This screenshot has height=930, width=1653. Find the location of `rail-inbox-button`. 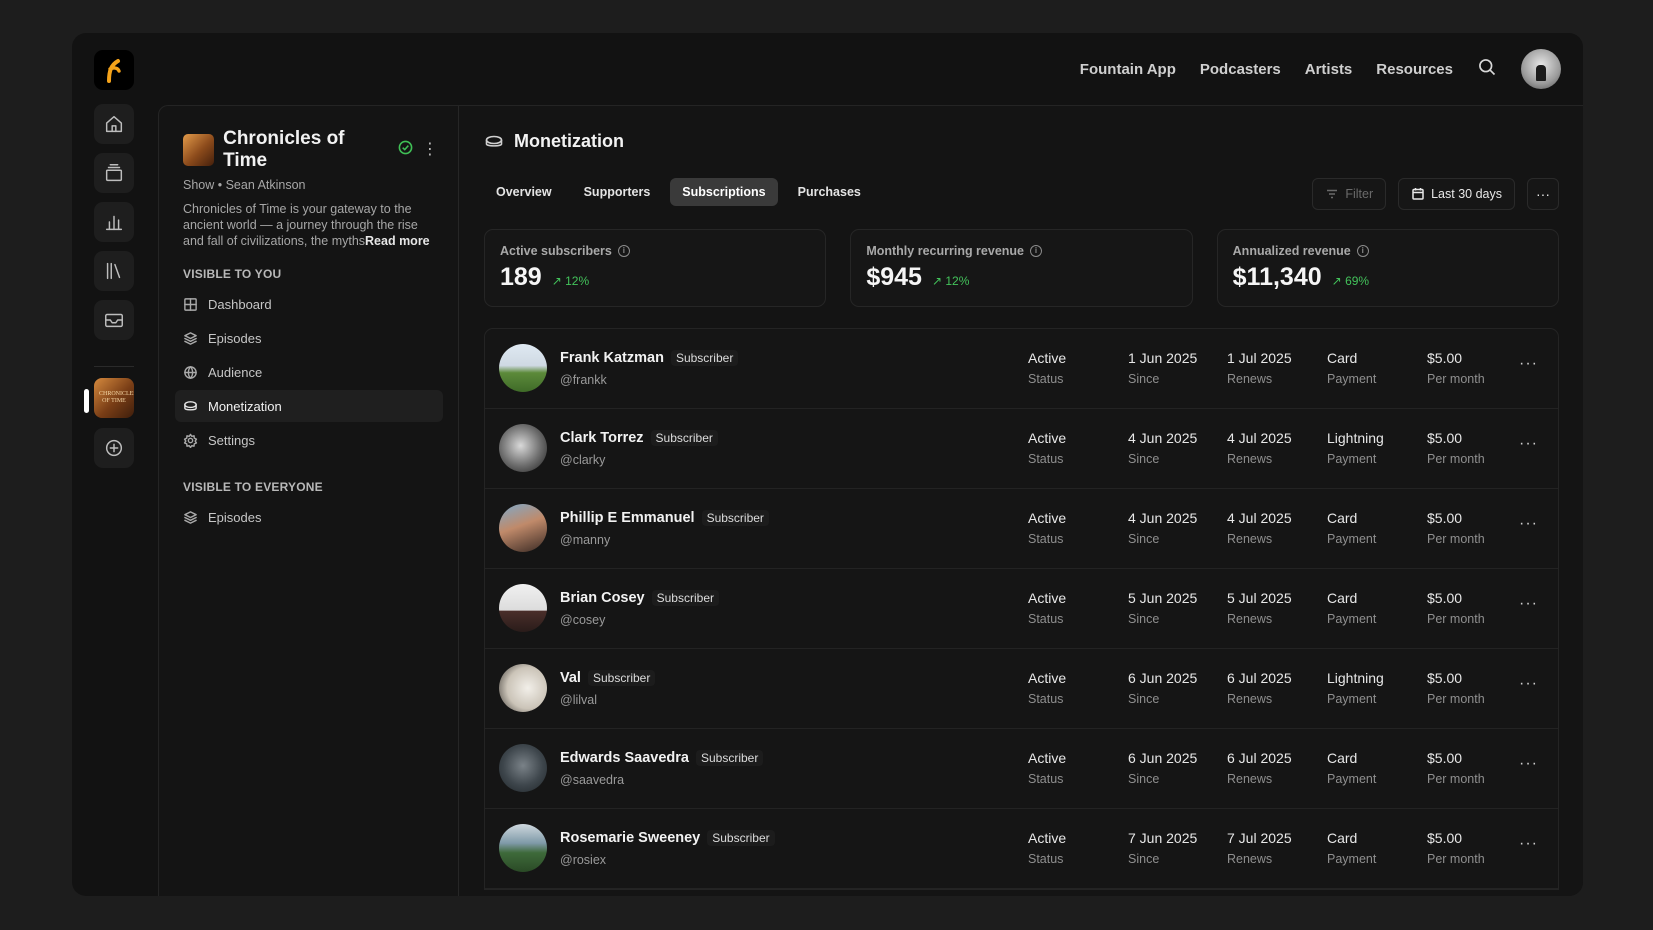

rail-inbox-button is located at coordinates (114, 320).